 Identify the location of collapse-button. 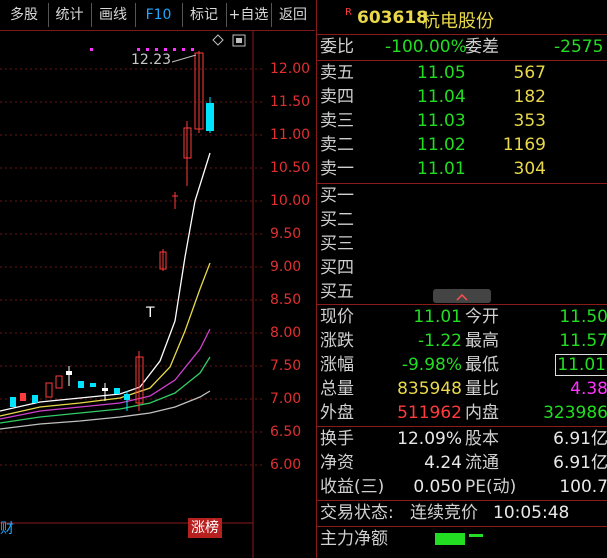
(462, 296).